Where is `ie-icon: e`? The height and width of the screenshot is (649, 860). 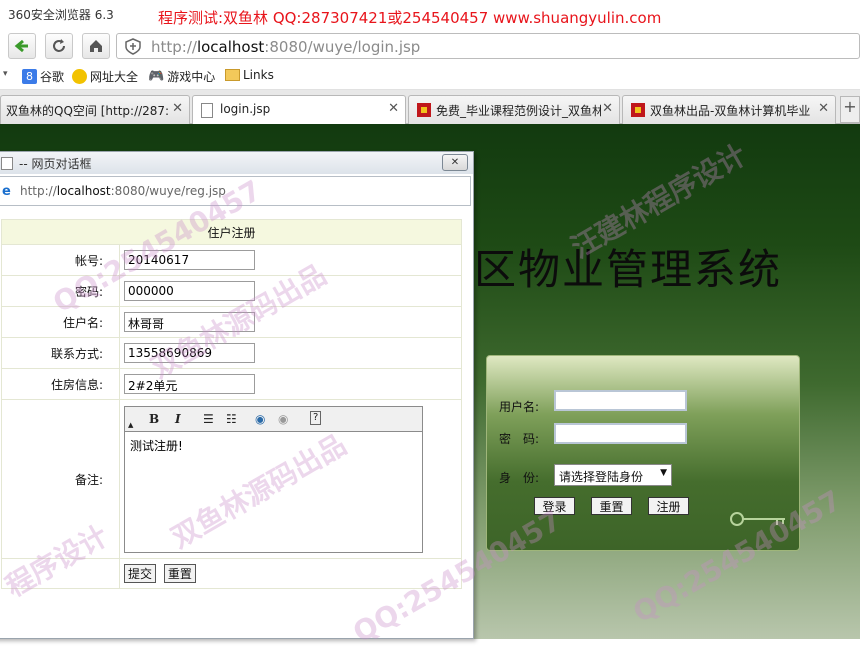
ie-icon: e is located at coordinates (6, 191).